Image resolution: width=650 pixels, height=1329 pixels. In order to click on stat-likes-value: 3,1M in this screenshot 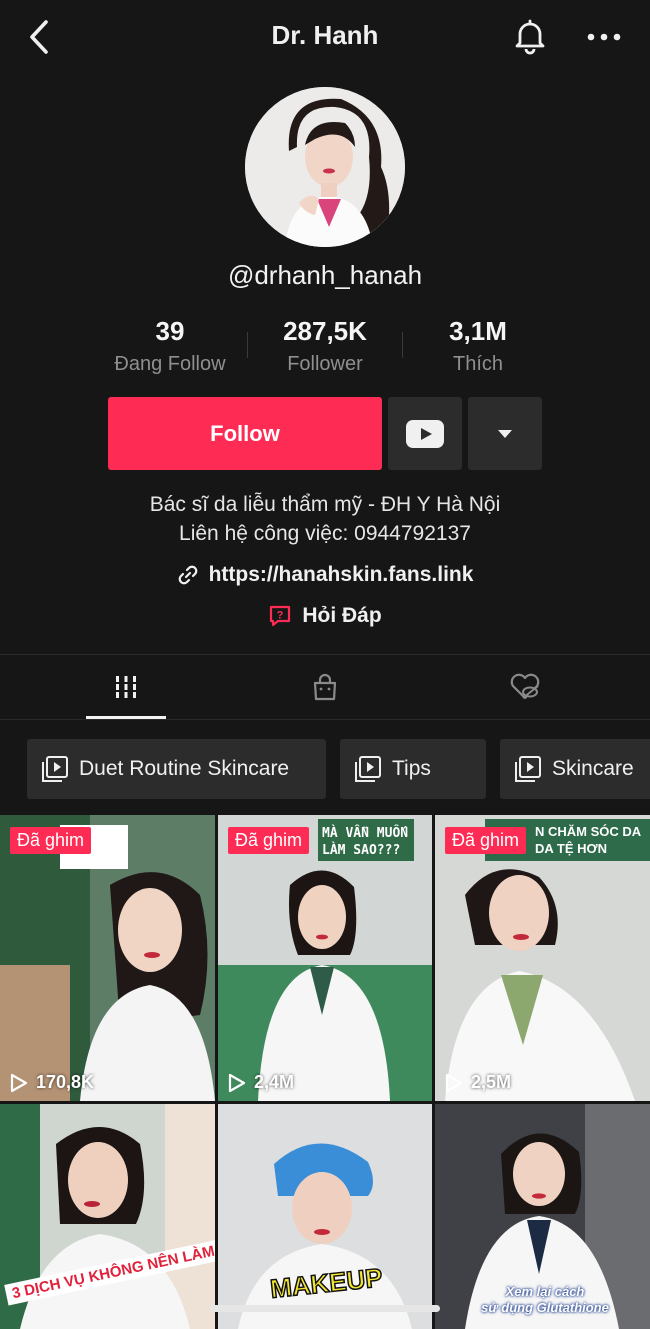, I will do `click(478, 331)`.